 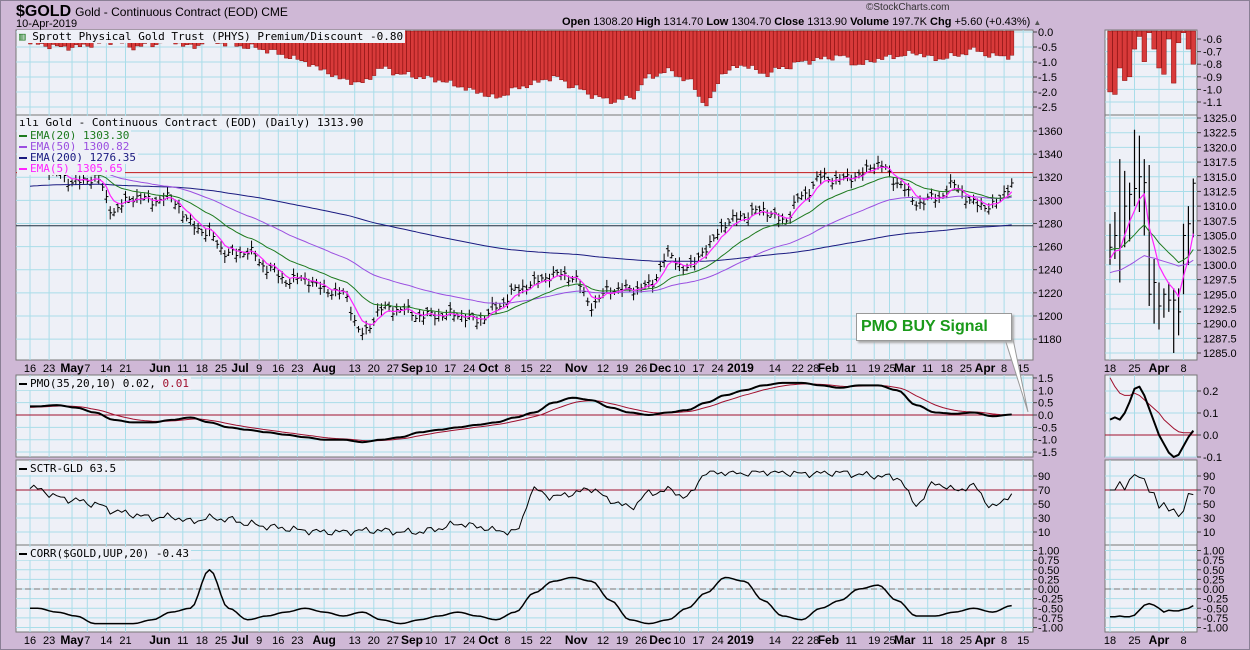 I want to click on phys-y-label: -0.5, so click(x=1047, y=48).